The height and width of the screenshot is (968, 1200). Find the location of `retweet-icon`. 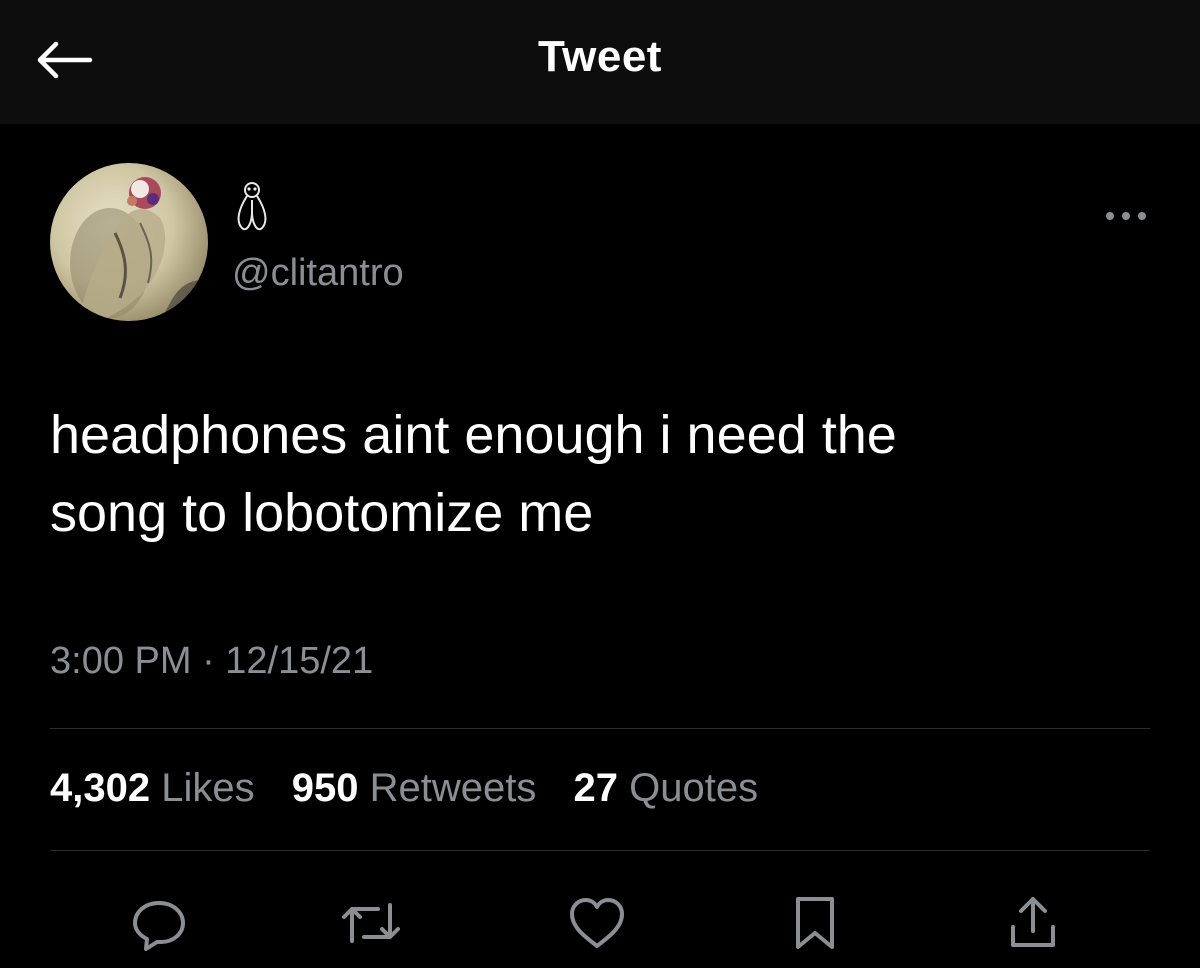

retweet-icon is located at coordinates (371, 923).